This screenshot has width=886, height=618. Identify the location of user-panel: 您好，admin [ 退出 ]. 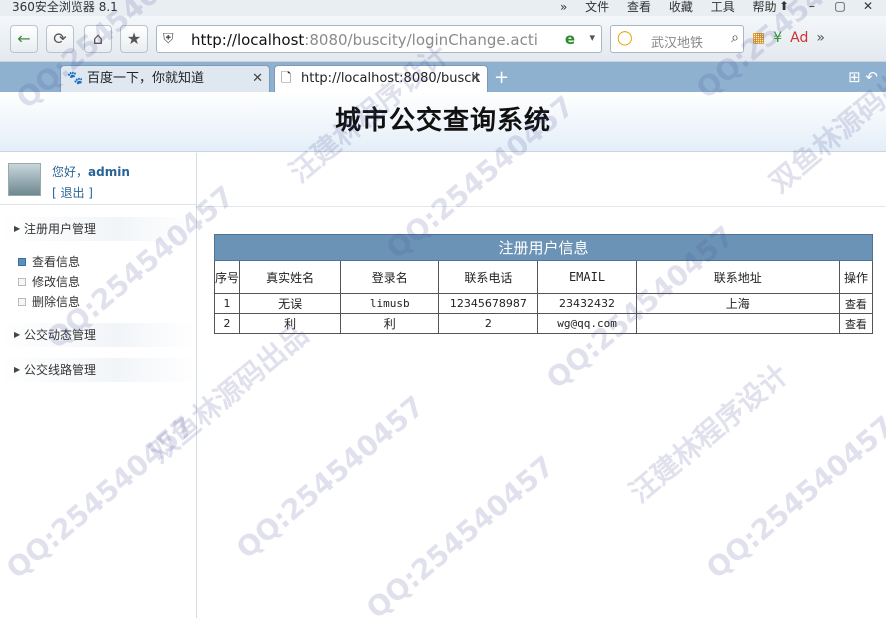
(98, 179).